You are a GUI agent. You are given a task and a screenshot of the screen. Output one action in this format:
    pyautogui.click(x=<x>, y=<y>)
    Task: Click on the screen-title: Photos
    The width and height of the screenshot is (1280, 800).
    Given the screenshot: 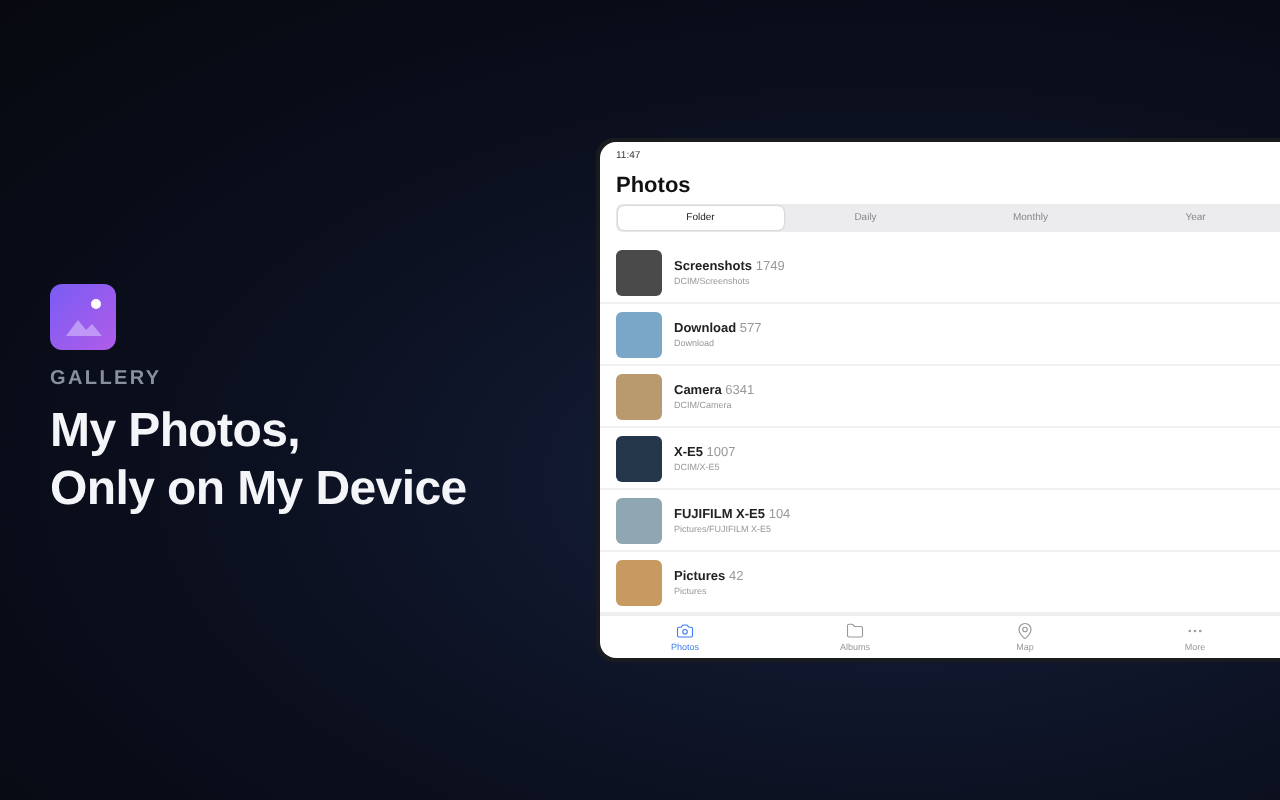 What is the action you would take?
    pyautogui.click(x=653, y=187)
    